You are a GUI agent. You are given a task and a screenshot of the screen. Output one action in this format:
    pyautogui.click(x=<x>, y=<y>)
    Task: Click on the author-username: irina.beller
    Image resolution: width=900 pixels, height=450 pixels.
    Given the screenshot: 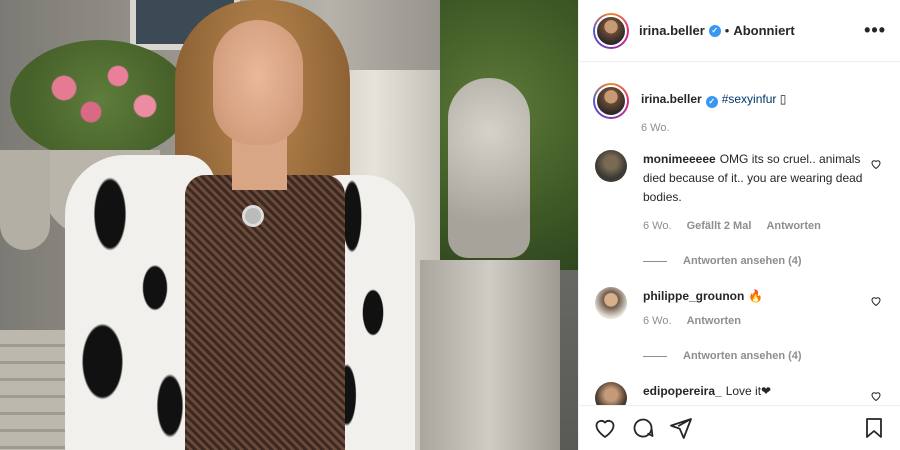 What is the action you would take?
    pyautogui.click(x=672, y=30)
    